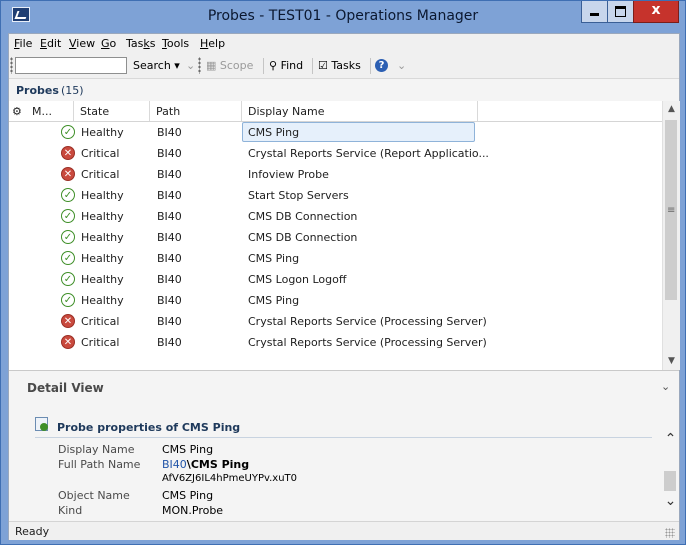  Describe the element at coordinates (343, 17) in the screenshot. I see `title-bar: Probes - TEST01 - Operations Manager x` at that location.